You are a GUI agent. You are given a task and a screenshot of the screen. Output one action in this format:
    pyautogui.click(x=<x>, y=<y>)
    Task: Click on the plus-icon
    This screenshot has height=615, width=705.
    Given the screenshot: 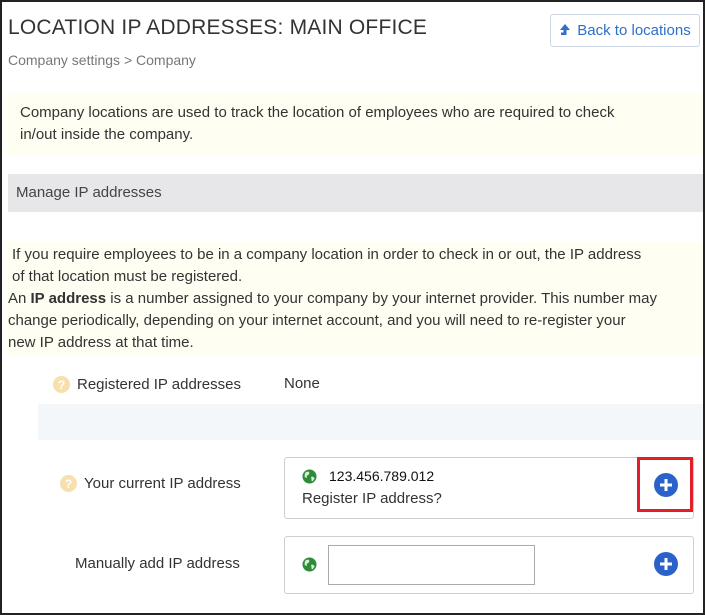 What is the action you would take?
    pyautogui.click(x=666, y=564)
    